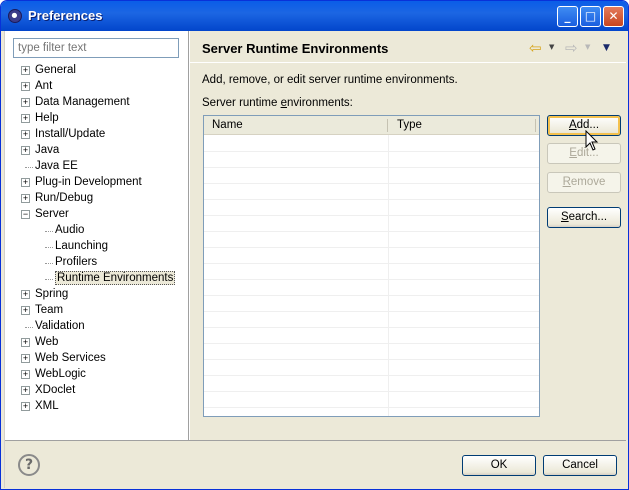 The width and height of the screenshot is (629, 490). I want to click on tree-item-label: Server, so click(52, 214).